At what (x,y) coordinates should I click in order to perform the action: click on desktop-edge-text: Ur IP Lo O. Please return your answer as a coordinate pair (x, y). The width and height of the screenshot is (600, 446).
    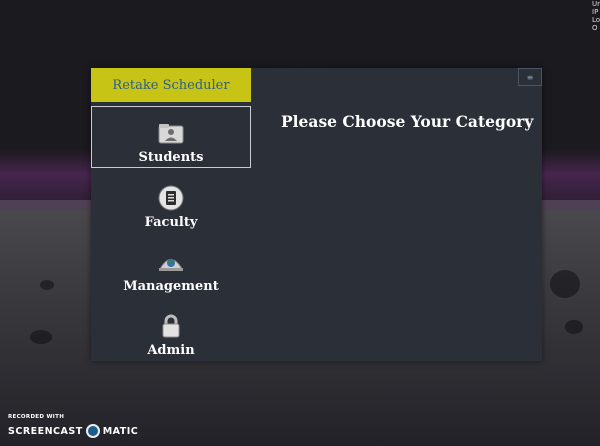
    Looking at the image, I should click on (596, 16).